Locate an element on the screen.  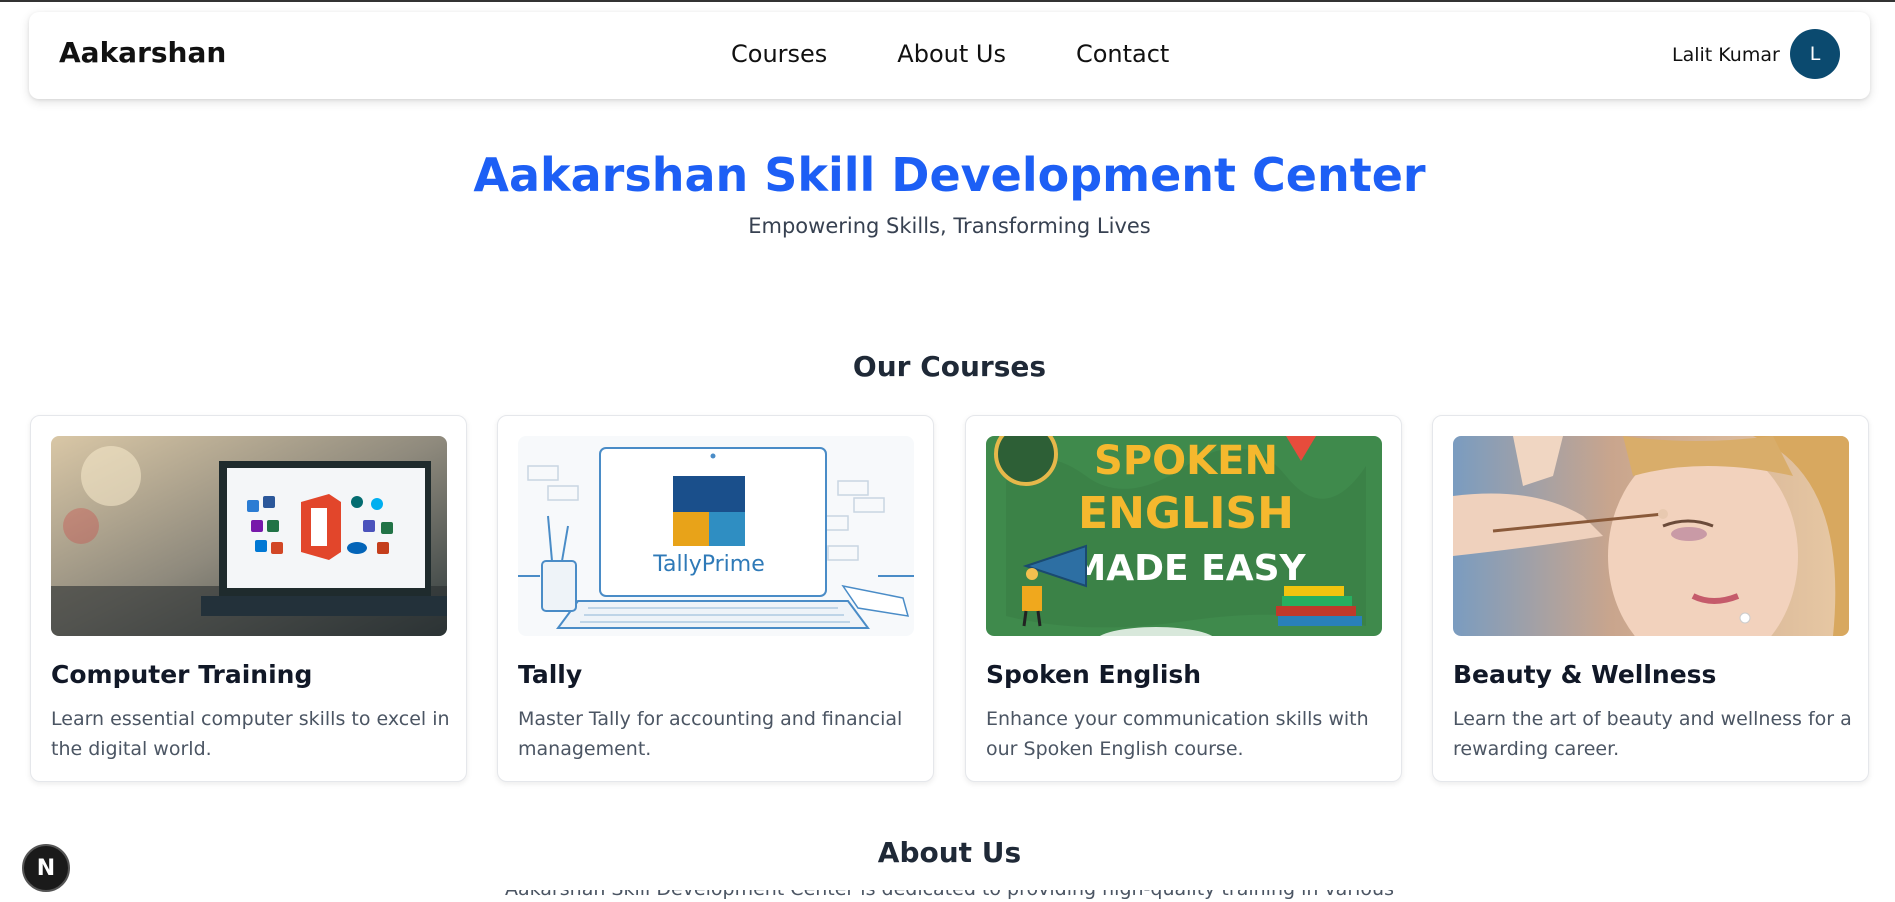
user-name: Lalit Kumar is located at coordinates (1726, 55).